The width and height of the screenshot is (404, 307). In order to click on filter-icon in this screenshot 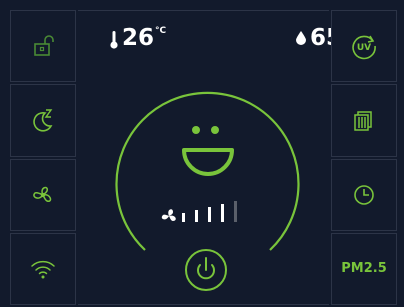, I will do `click(363, 121)`.